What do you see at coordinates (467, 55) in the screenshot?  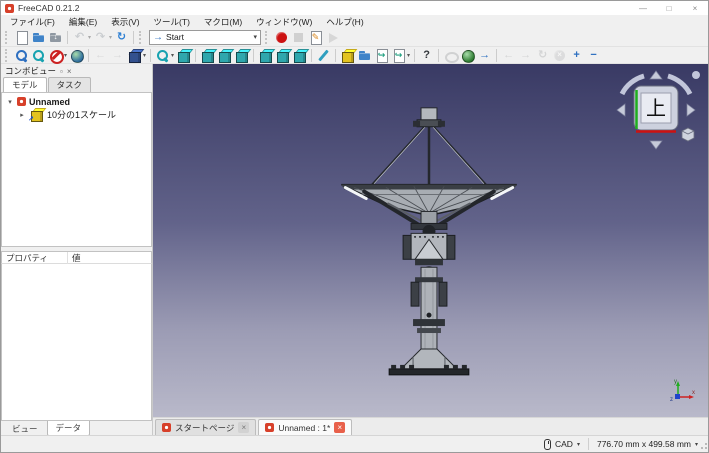 I see `web-home-icon` at bounding box center [467, 55].